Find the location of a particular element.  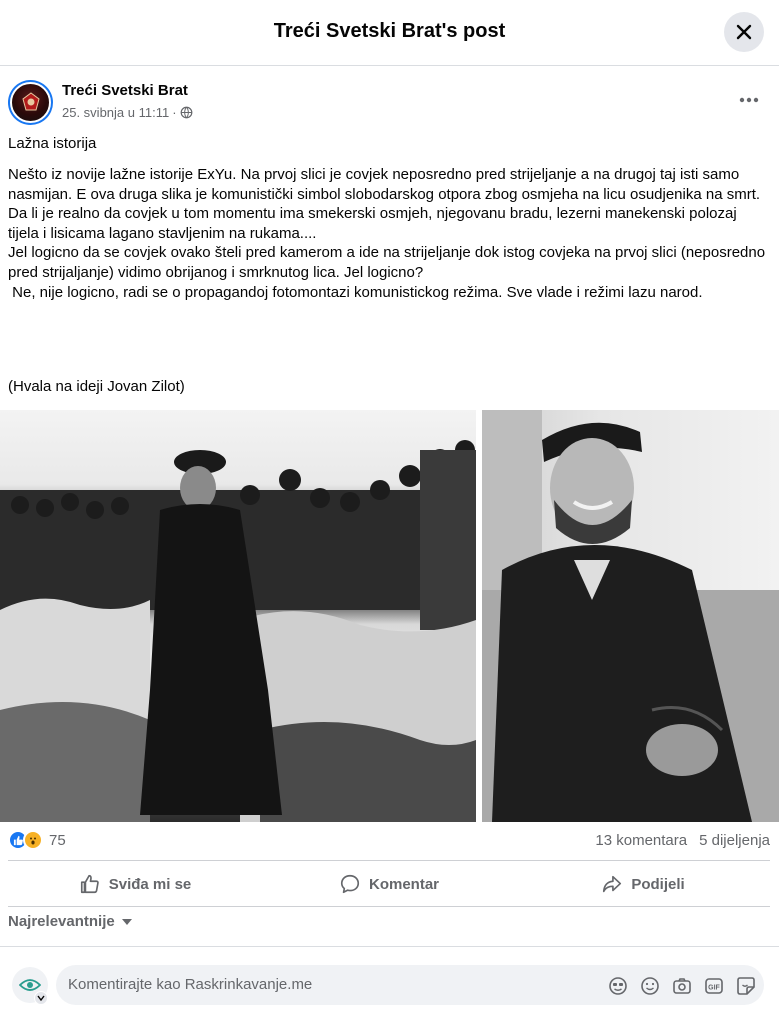

post-meta: 25. svibnja u 11:11 · is located at coordinates (127, 112).